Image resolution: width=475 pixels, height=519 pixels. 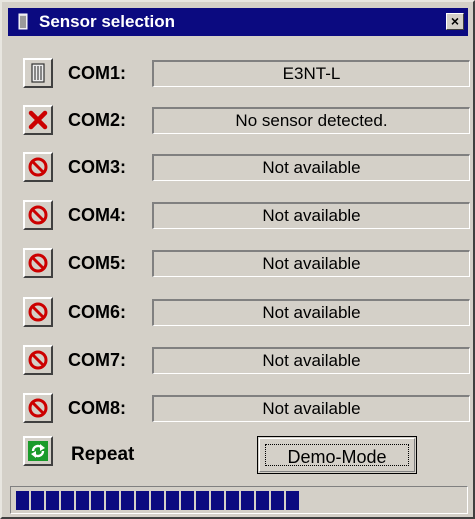 I want to click on com-port-row: COM8: Not available, so click(x=248, y=409).